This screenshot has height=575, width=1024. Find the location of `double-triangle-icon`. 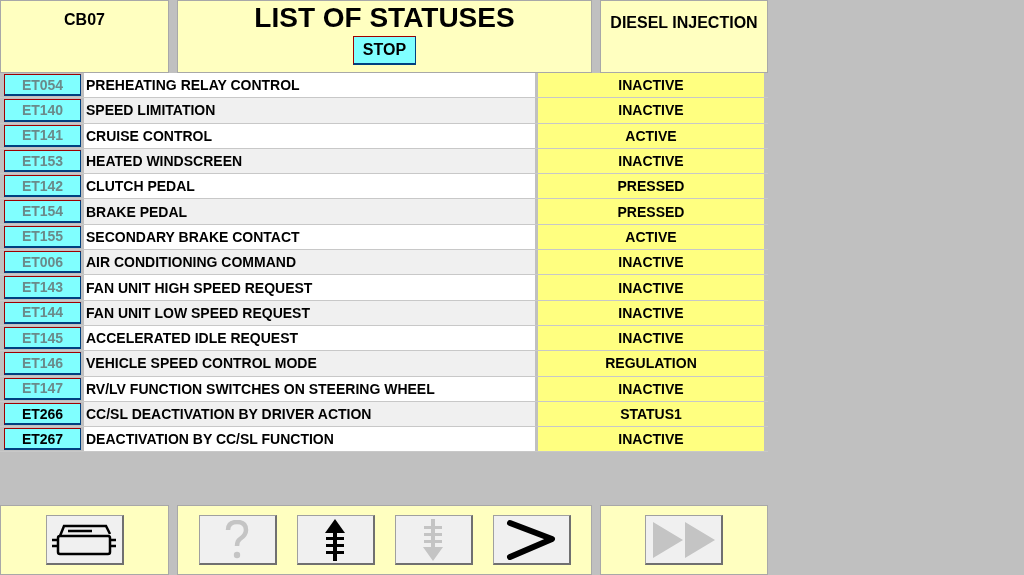

double-triangle-icon is located at coordinates (683, 539).